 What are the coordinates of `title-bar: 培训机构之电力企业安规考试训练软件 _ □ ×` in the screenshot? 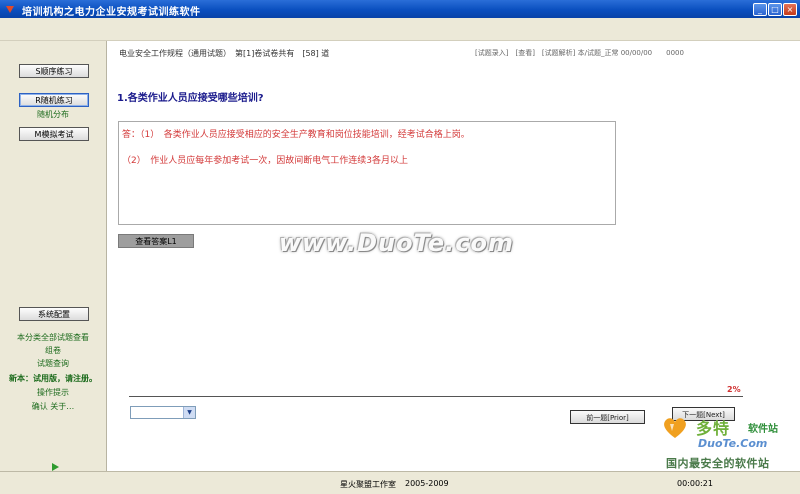 It's located at (400, 9).